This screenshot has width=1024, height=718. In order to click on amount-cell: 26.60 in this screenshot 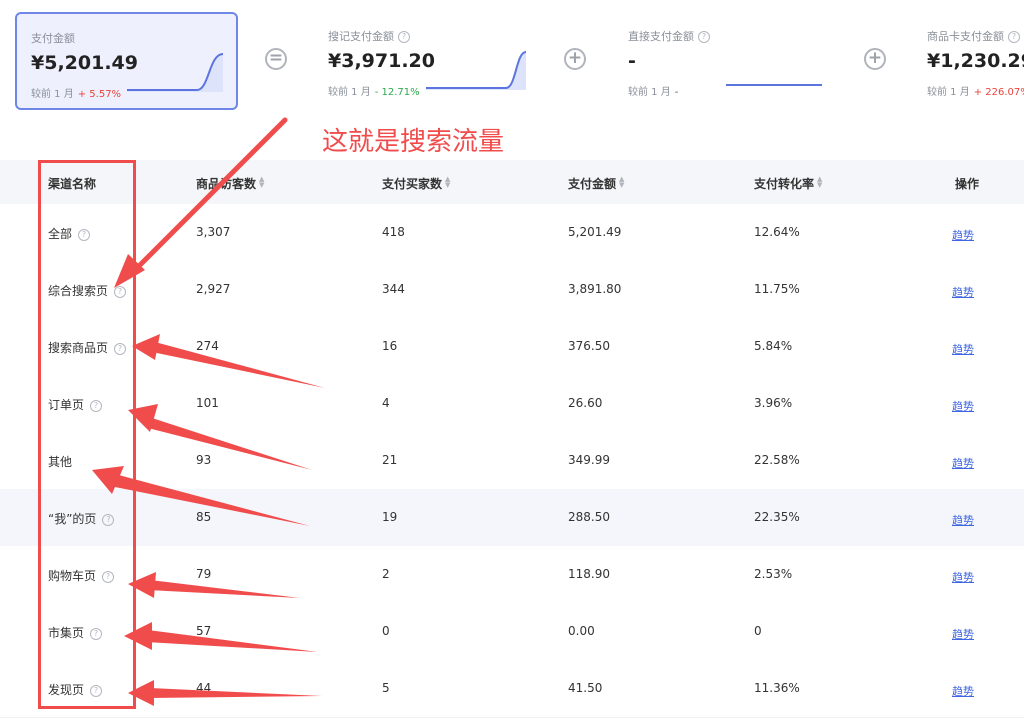, I will do `click(585, 403)`.